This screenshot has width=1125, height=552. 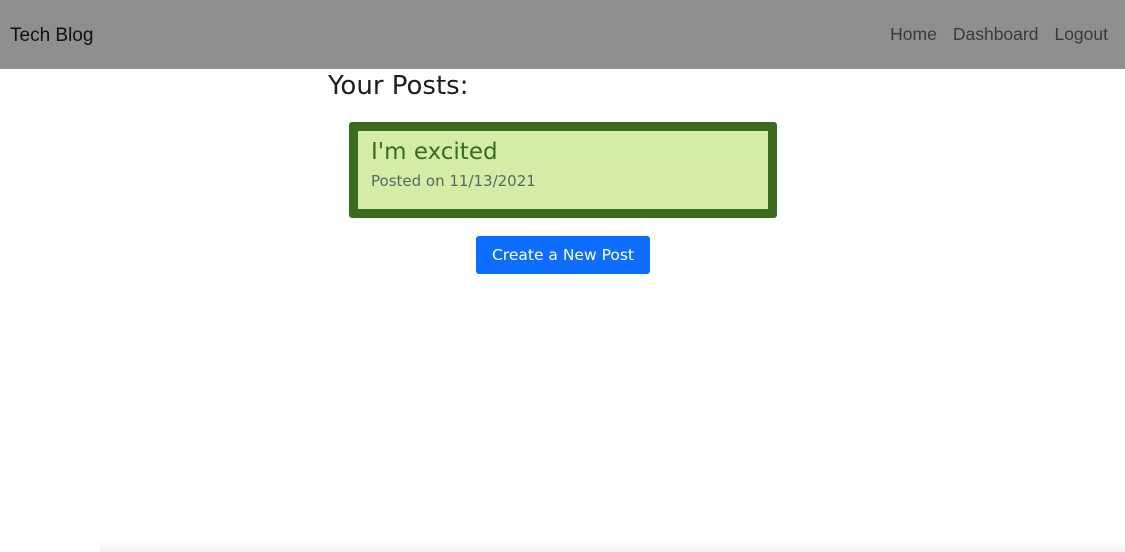 What do you see at coordinates (51, 36) in the screenshot?
I see `site-brand: Tech Blog` at bounding box center [51, 36].